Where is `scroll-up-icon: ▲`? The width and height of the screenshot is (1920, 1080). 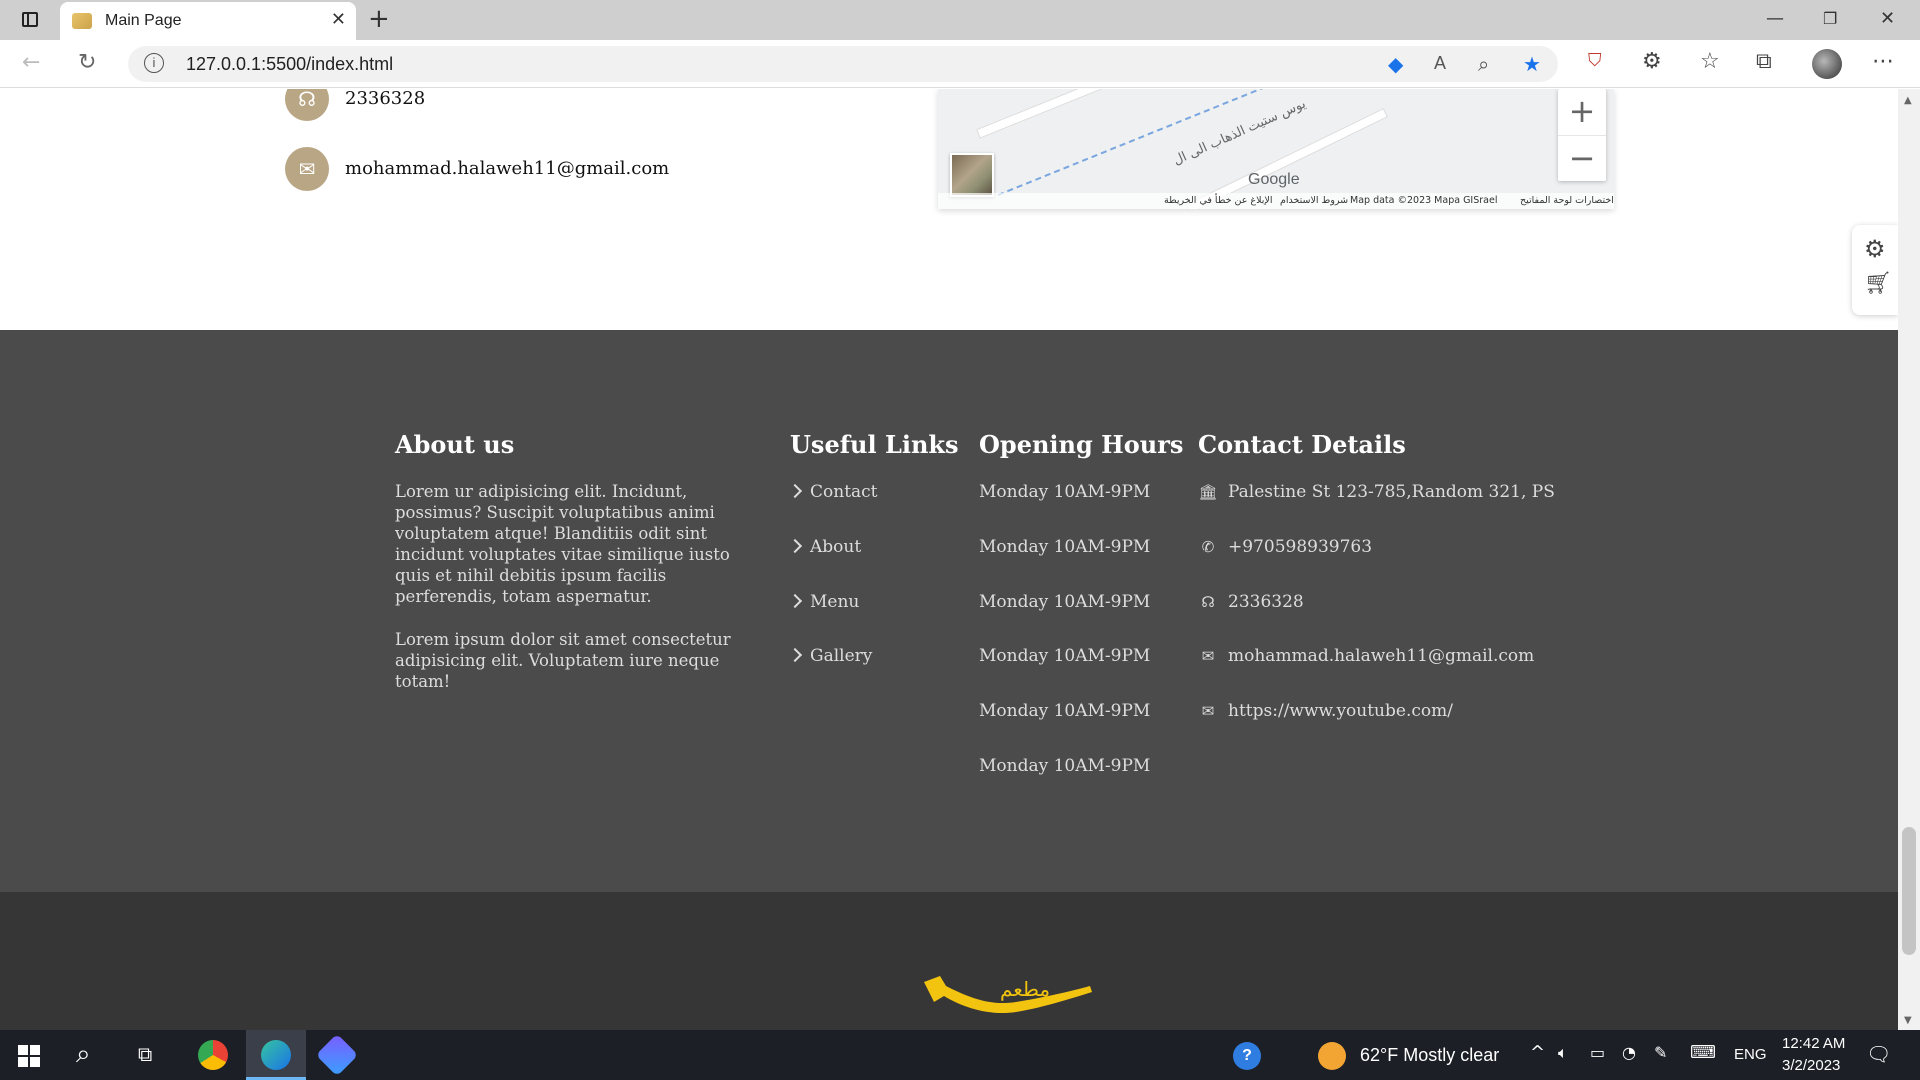 scroll-up-icon: ▲ is located at coordinates (1908, 100).